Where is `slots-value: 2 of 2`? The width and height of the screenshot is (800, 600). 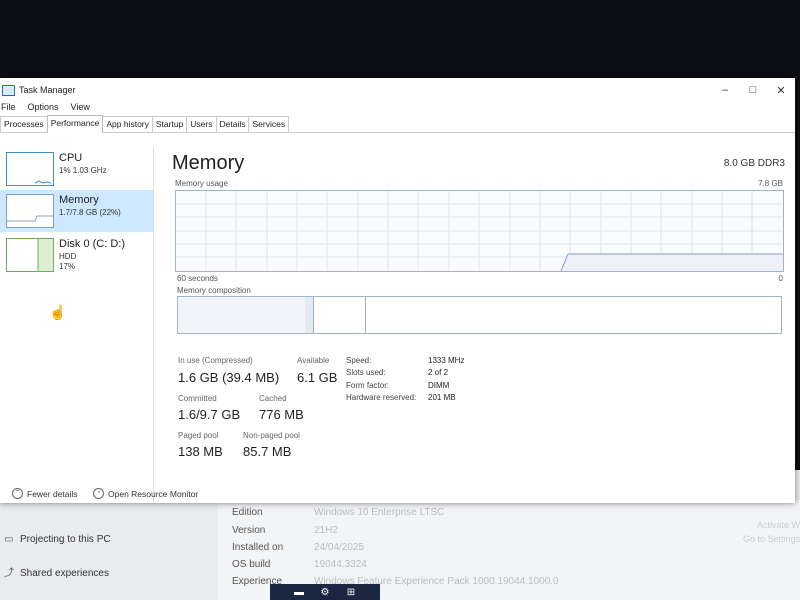
slots-value: 2 of 2 is located at coordinates (438, 372).